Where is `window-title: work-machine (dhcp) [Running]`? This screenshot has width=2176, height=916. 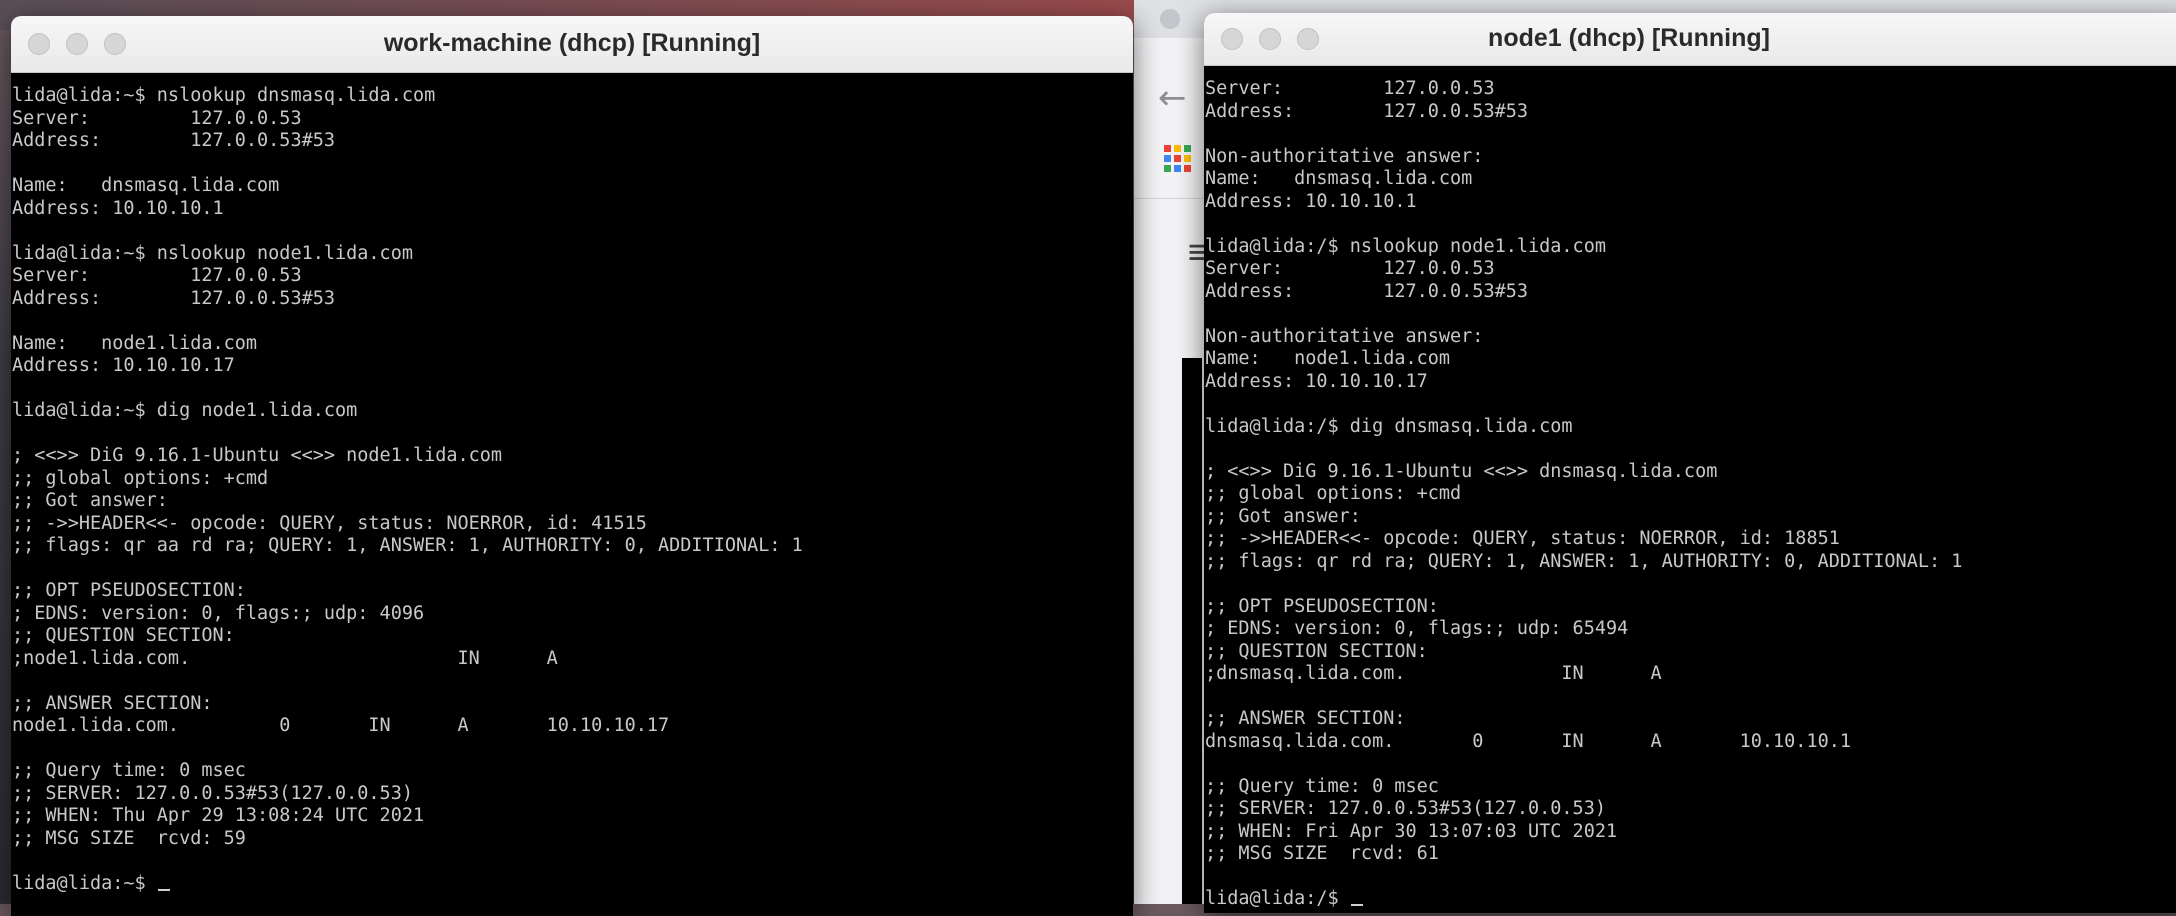
window-title: work-machine (dhcp) [Running] is located at coordinates (572, 43).